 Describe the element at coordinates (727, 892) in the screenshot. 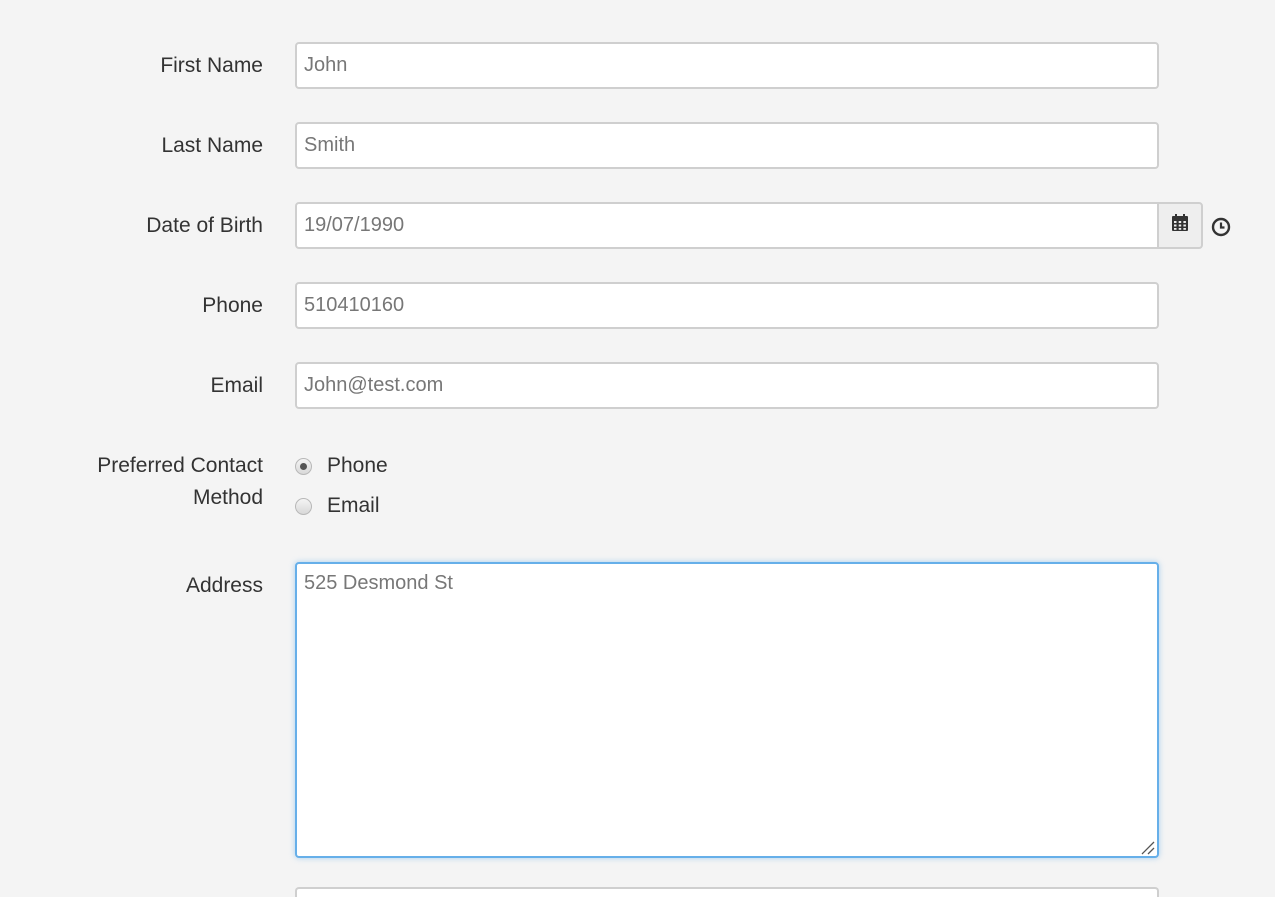

I see `next-field` at that location.